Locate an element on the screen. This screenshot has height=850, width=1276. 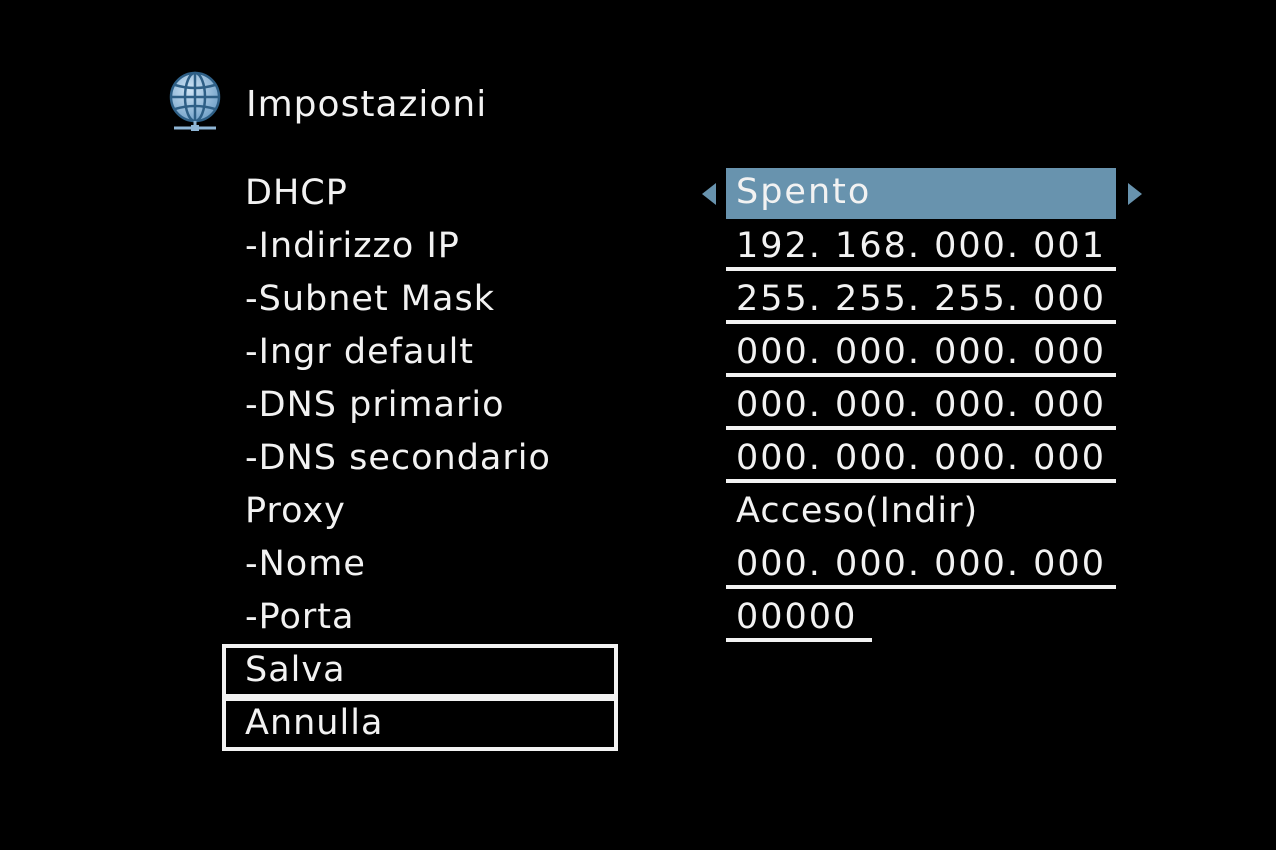
proxy-value: Acceso(Indir) is located at coordinates (921, 511).